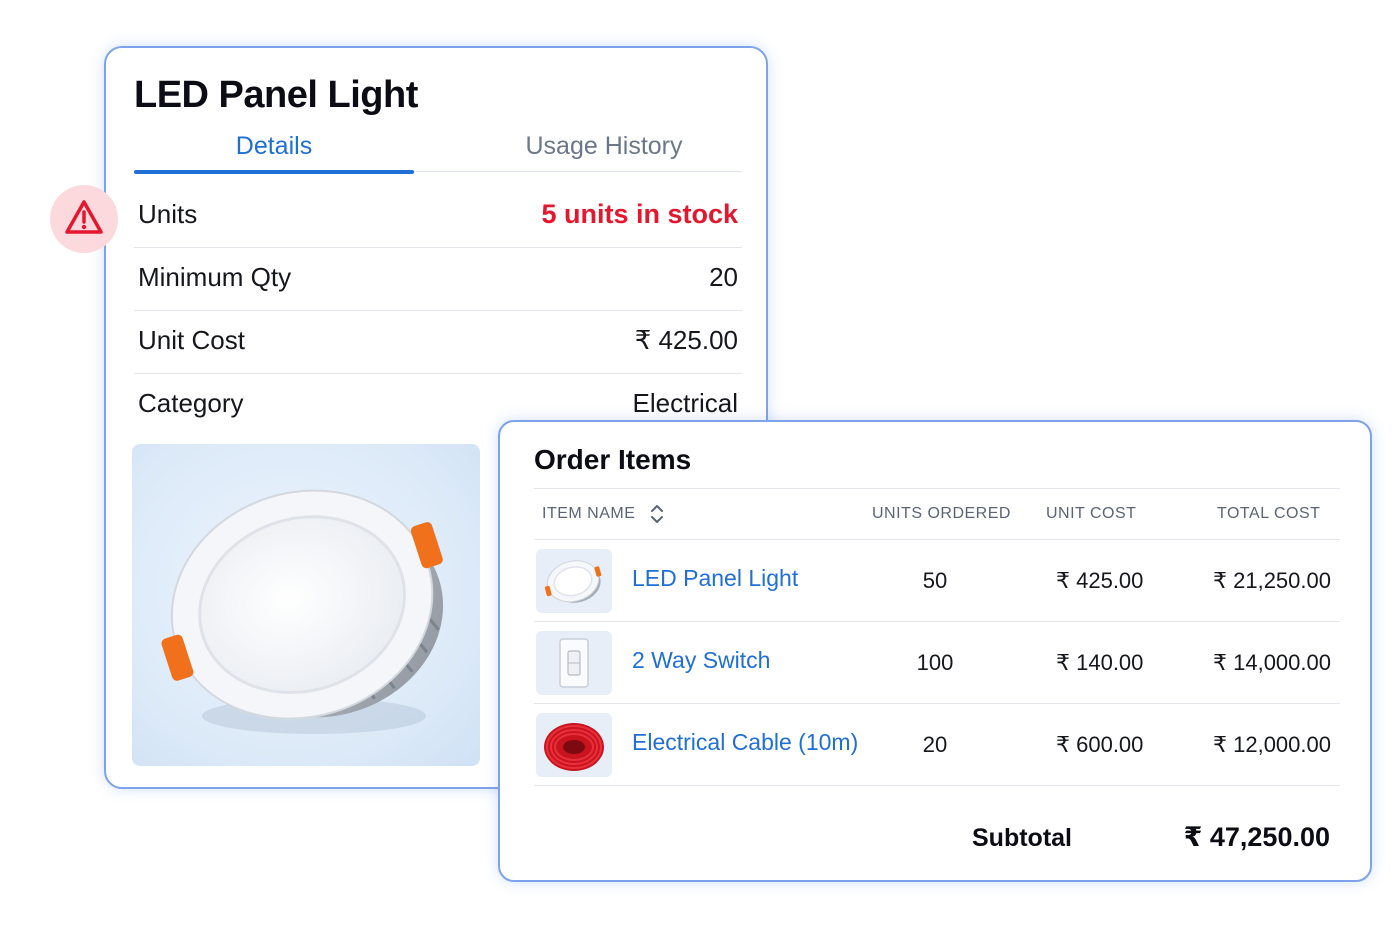 Image resolution: width=1400 pixels, height=933 pixels. I want to click on stock-alert-value: 5 units in stock, so click(639, 214).